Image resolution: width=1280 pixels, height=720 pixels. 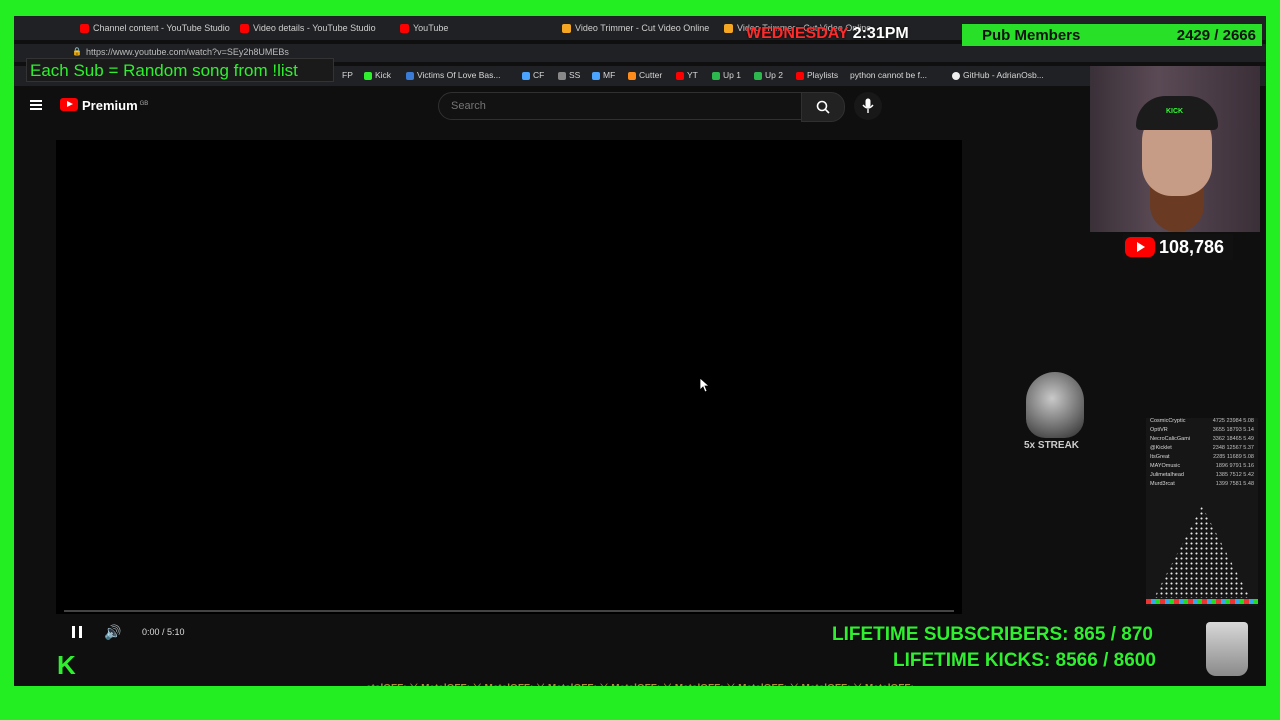 I want to click on bookmark: MF, so click(x=603, y=75).